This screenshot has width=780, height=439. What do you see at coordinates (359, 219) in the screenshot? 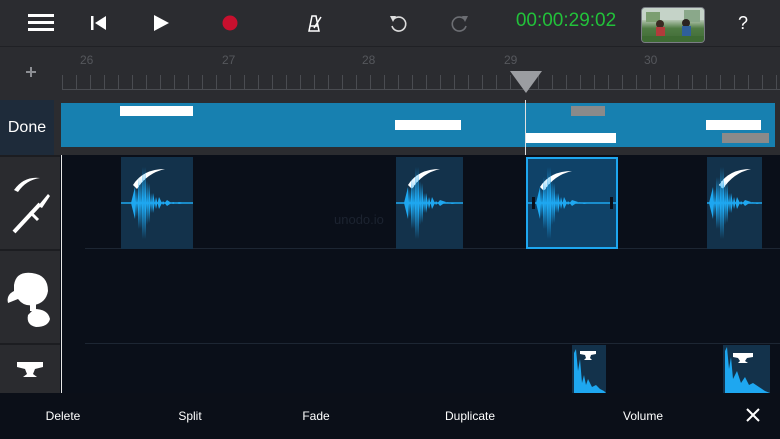
I see `watermark: unodo.io` at bounding box center [359, 219].